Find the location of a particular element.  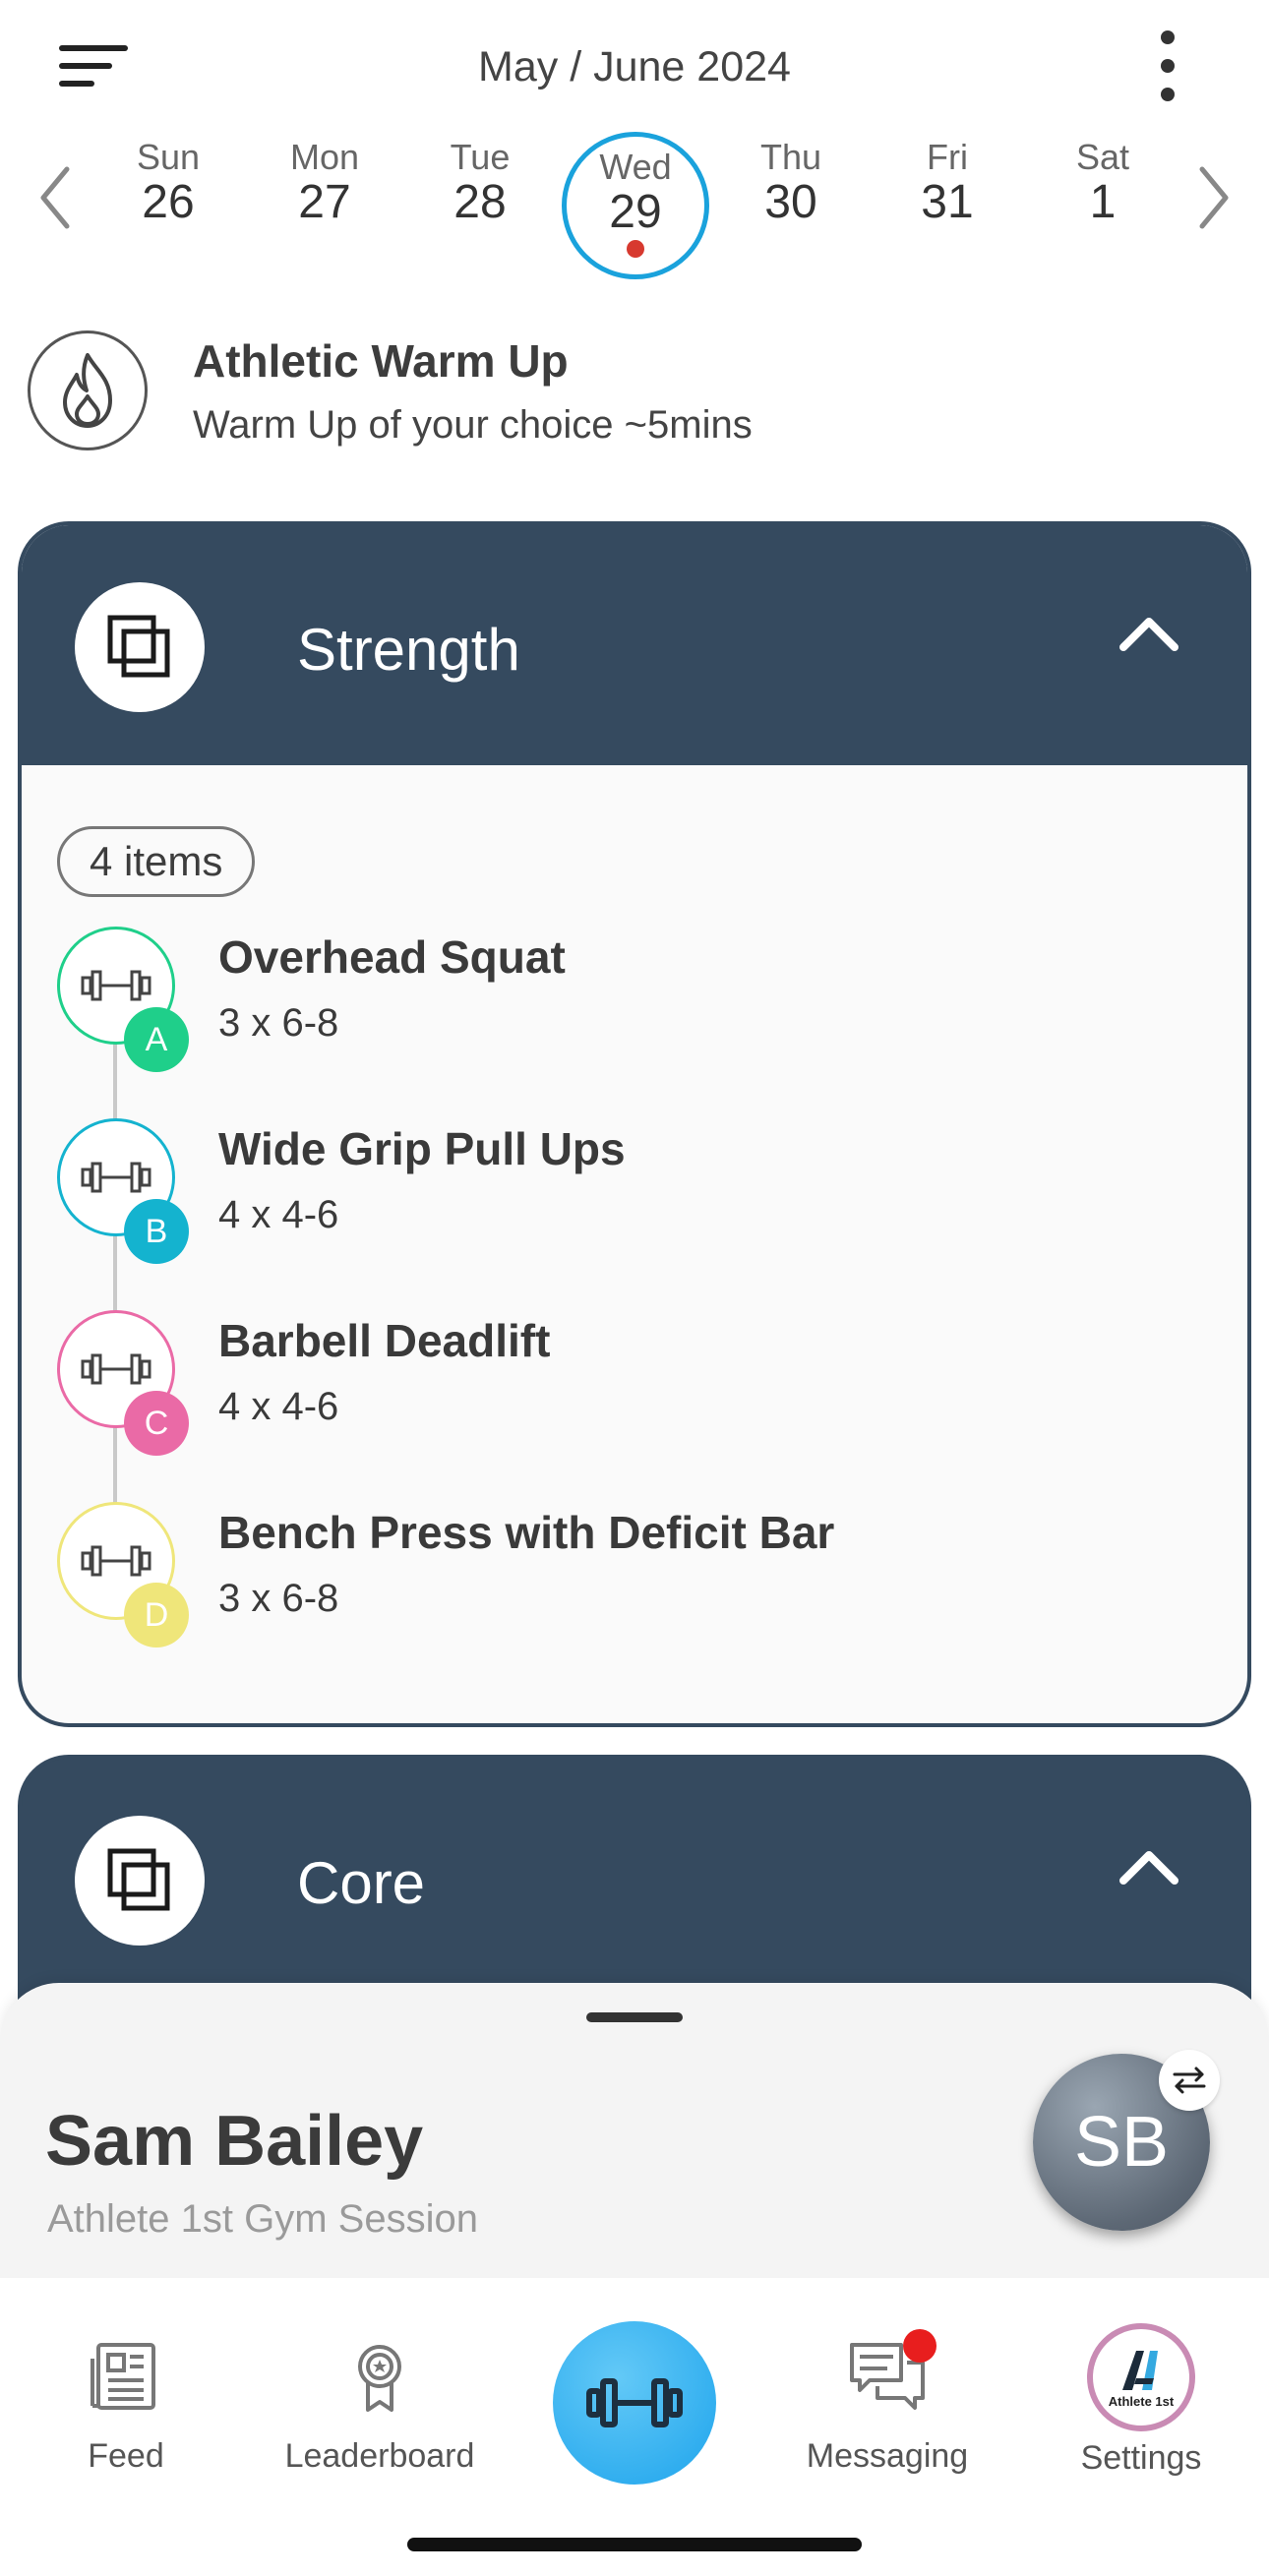

exercise-name: Overhead Squat is located at coordinates (392, 957).